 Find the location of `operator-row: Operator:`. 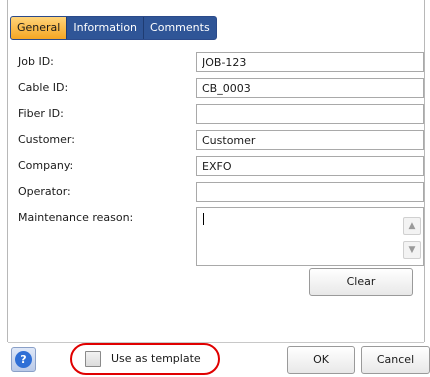

operator-row: Operator: is located at coordinates (221, 192).